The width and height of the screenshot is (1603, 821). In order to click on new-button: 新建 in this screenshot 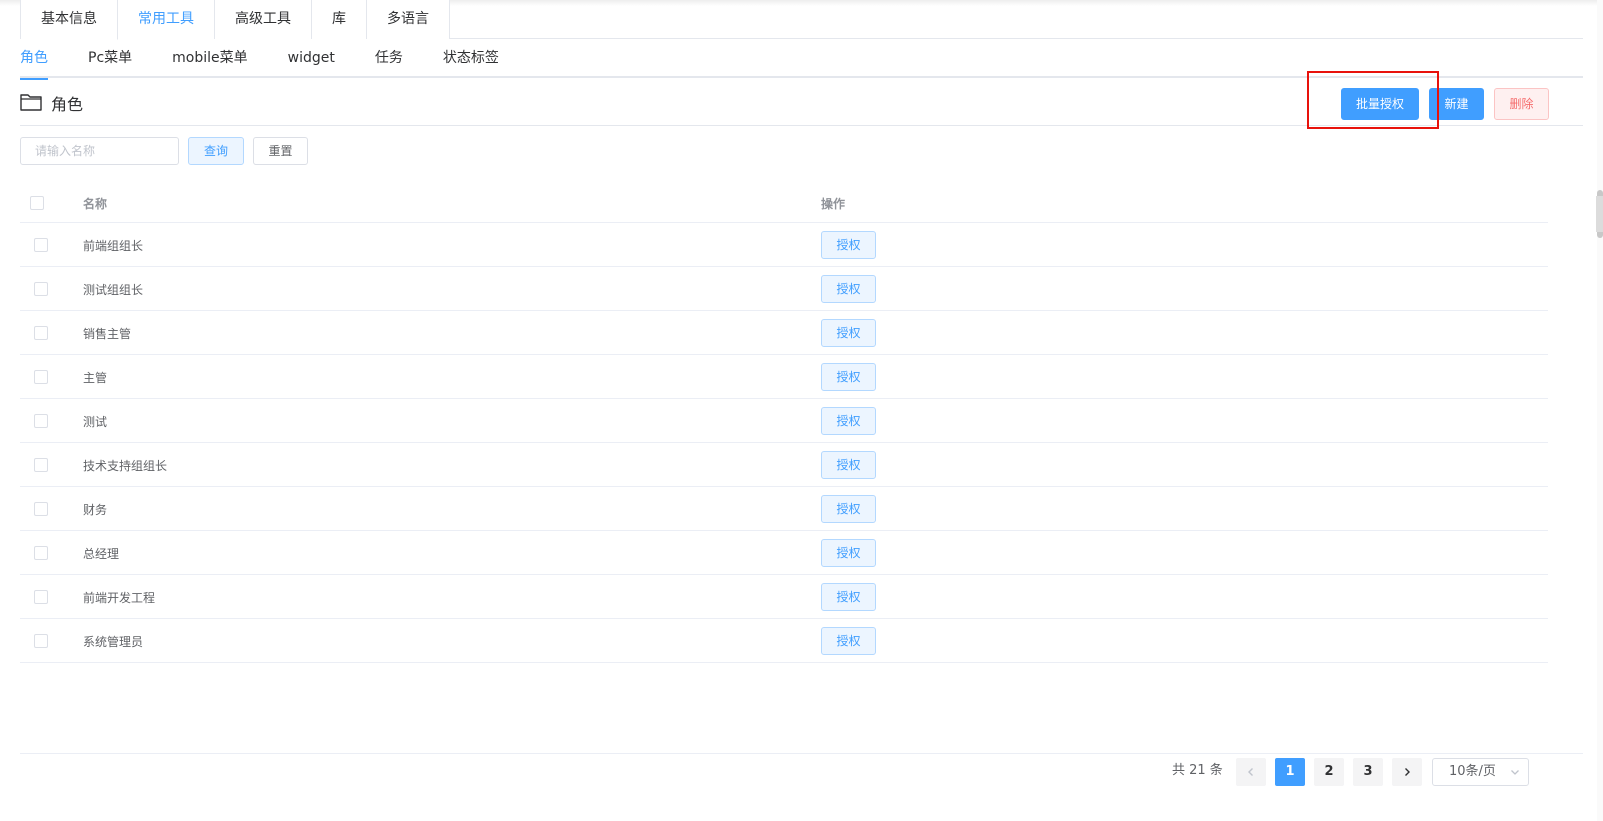, I will do `click(1456, 104)`.